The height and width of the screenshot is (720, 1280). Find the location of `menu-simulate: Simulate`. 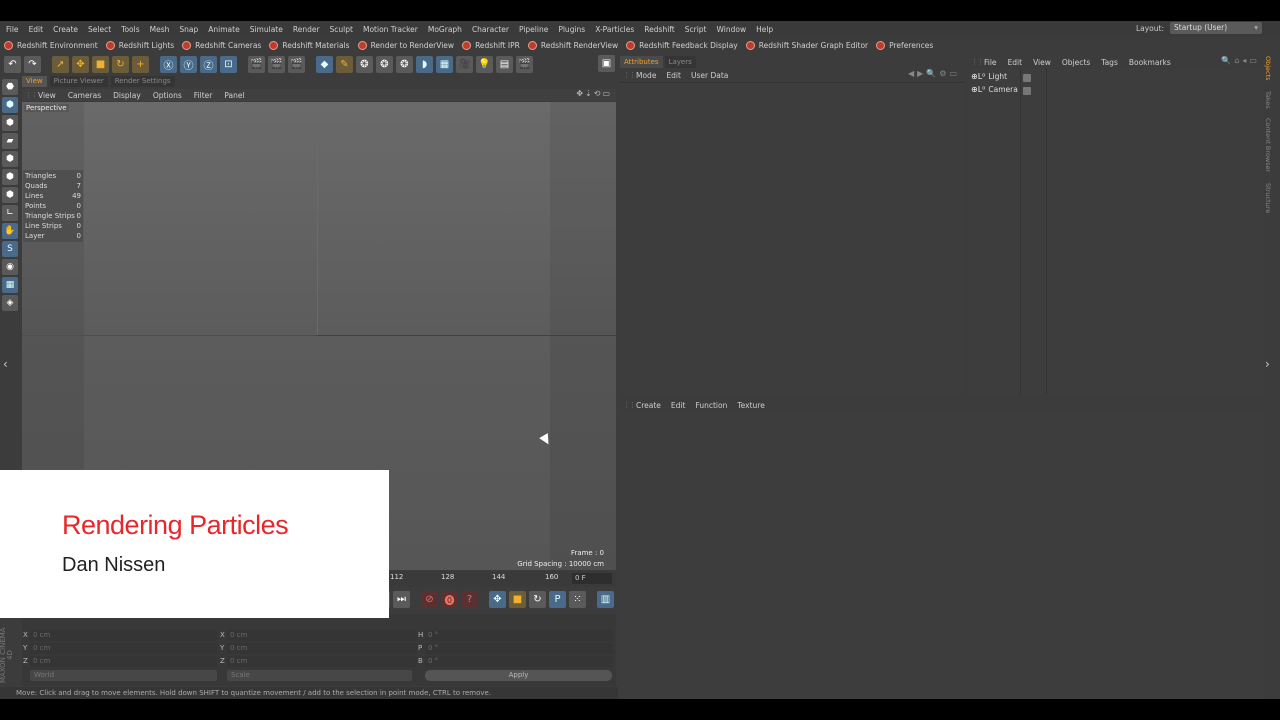

menu-simulate: Simulate is located at coordinates (266, 29).